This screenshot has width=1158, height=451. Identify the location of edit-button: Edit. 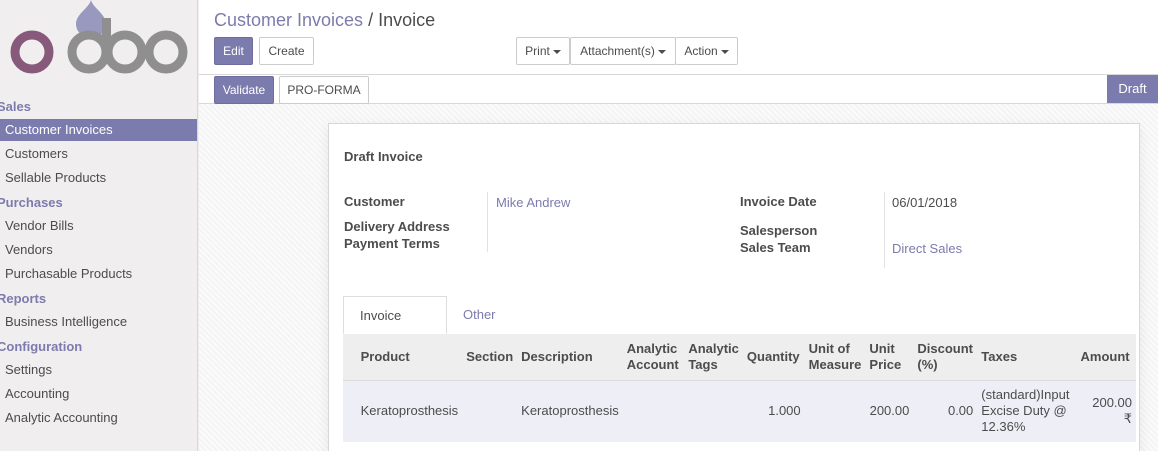
(233, 51).